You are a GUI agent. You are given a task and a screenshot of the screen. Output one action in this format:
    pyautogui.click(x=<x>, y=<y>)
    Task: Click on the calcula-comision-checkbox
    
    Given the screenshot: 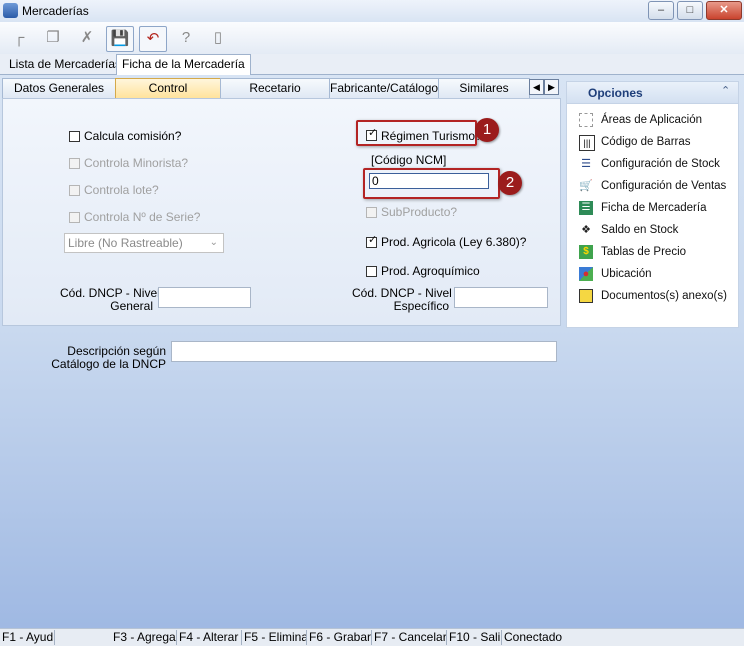 What is the action you would take?
    pyautogui.click(x=74, y=136)
    